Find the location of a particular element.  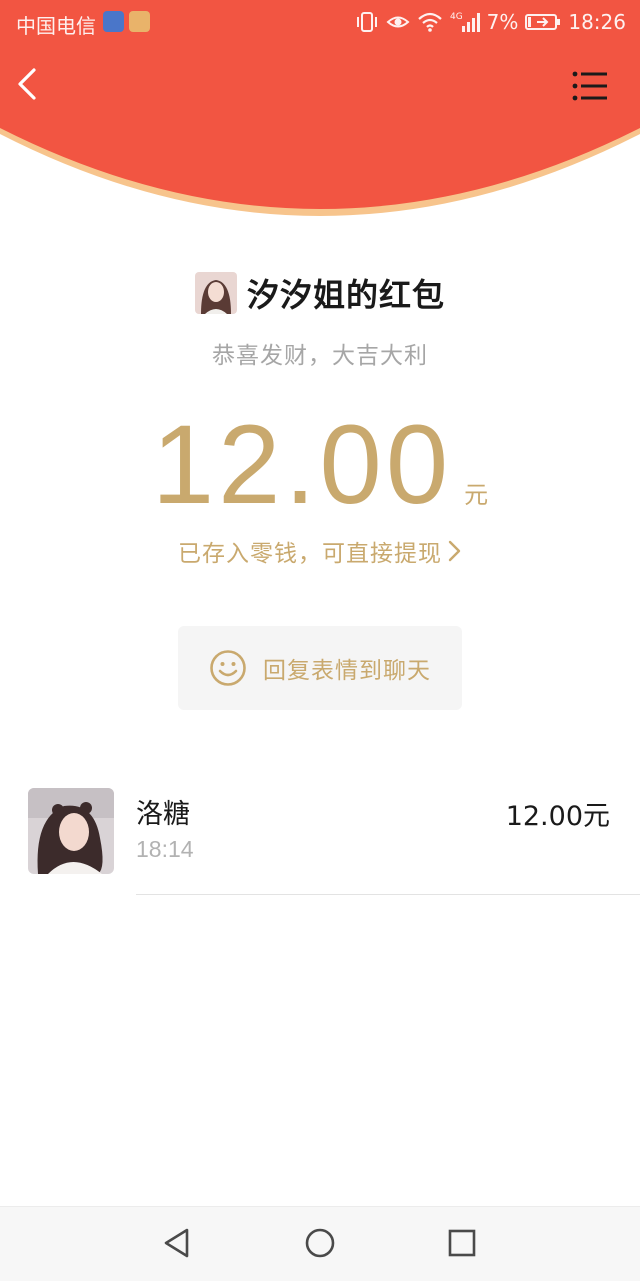

saved-to-wallet-label: 已存入零钱，可直接提现 is located at coordinates (310, 554).